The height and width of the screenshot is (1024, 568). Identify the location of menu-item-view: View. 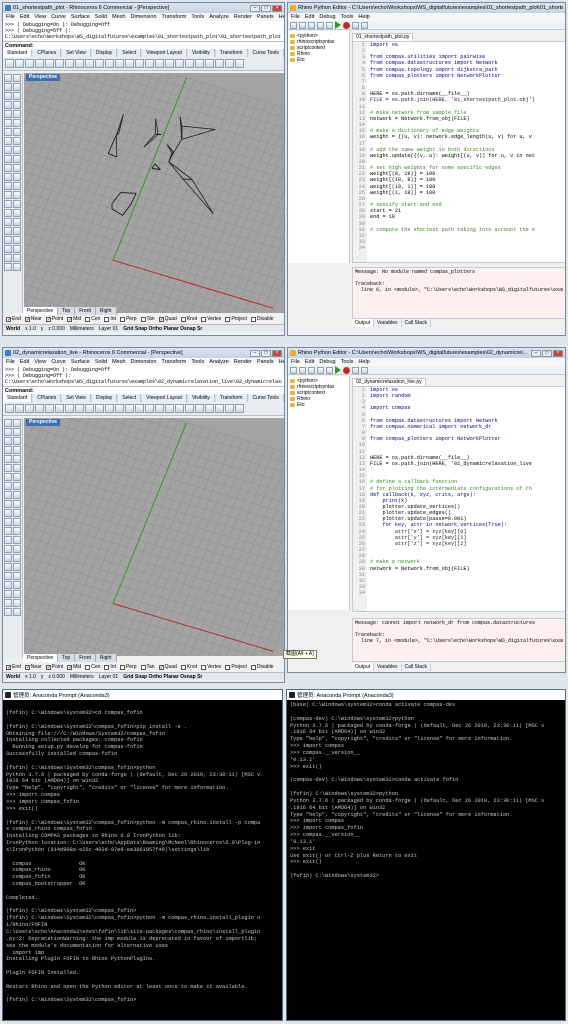
(40, 17).